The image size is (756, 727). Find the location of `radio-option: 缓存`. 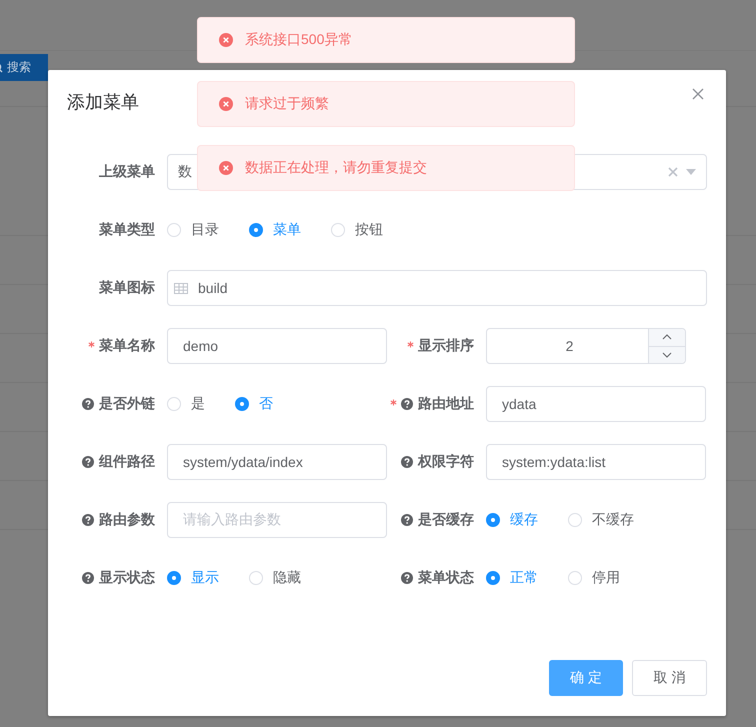

radio-option: 缓存 is located at coordinates (512, 520).